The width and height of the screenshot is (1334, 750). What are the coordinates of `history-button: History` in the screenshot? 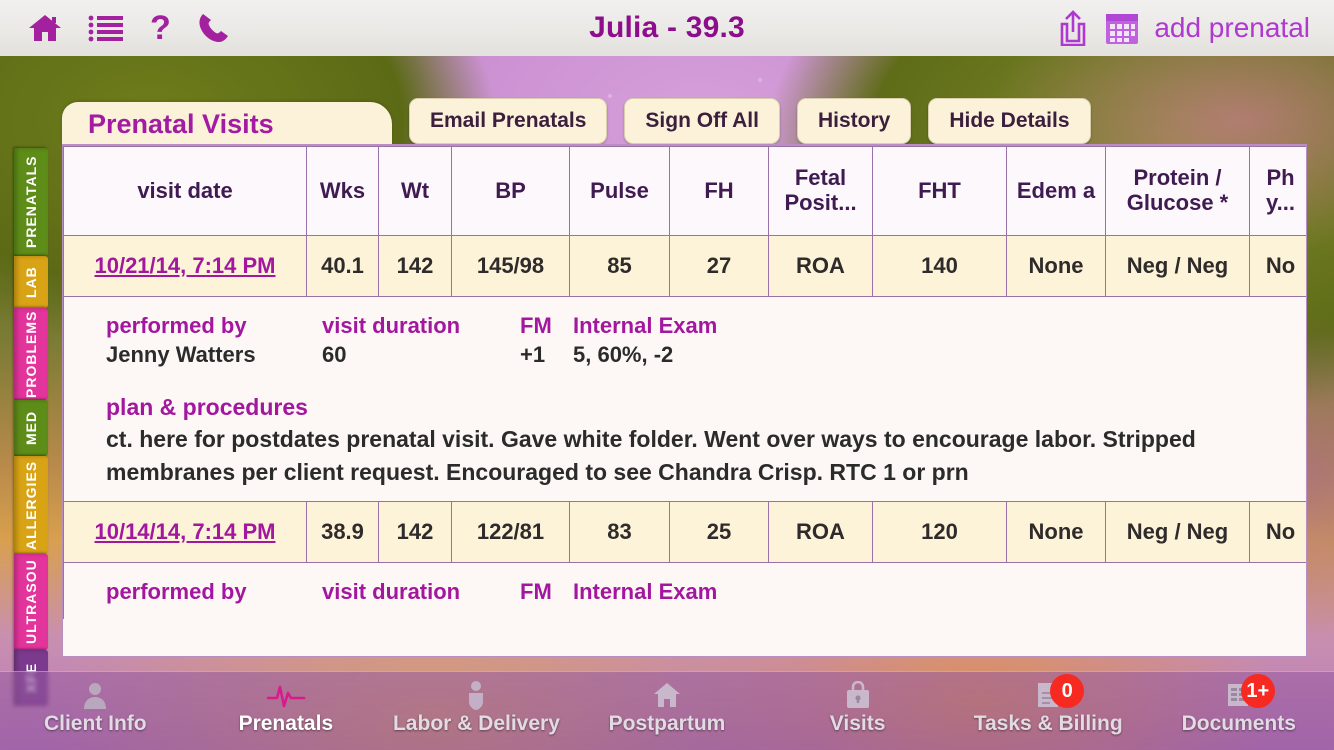 It's located at (854, 121).